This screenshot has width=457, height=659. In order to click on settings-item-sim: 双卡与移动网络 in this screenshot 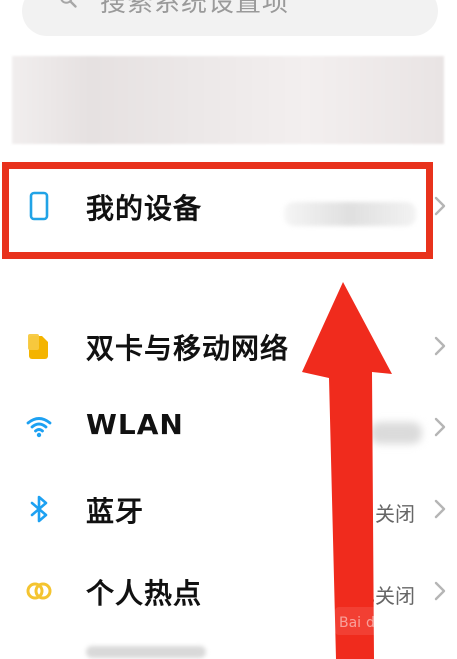, I will do `click(228, 346)`.